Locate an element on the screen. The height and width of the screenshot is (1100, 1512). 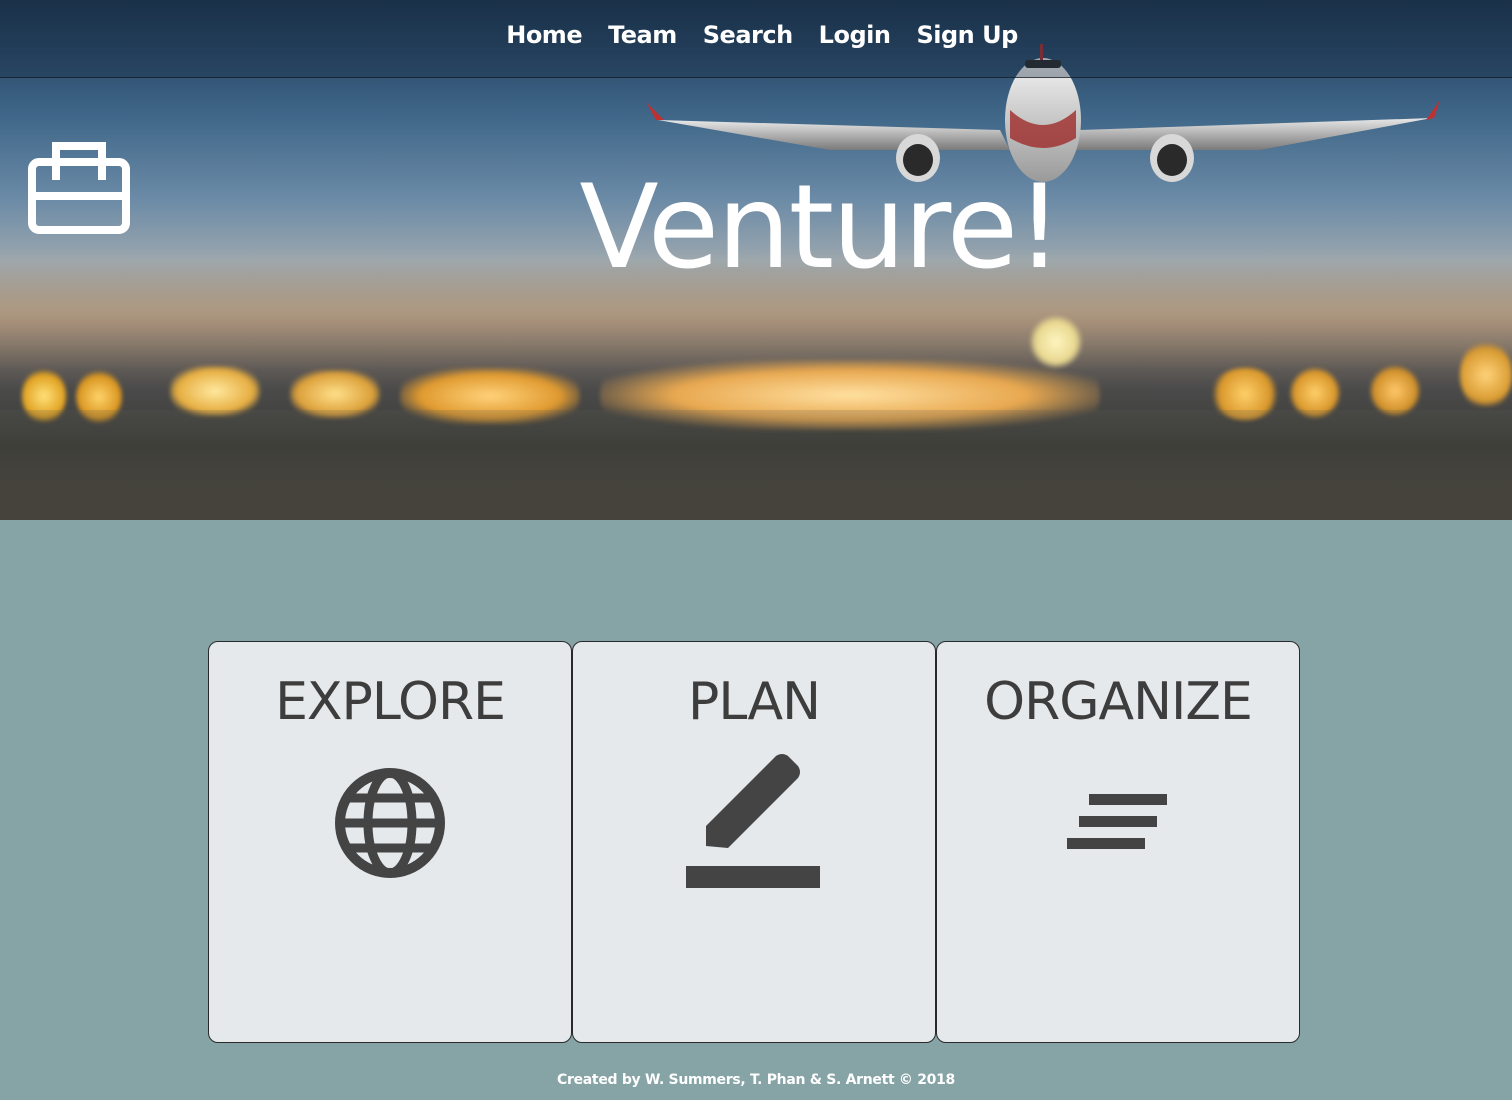
plan-card: PLAN is located at coordinates (754, 842).